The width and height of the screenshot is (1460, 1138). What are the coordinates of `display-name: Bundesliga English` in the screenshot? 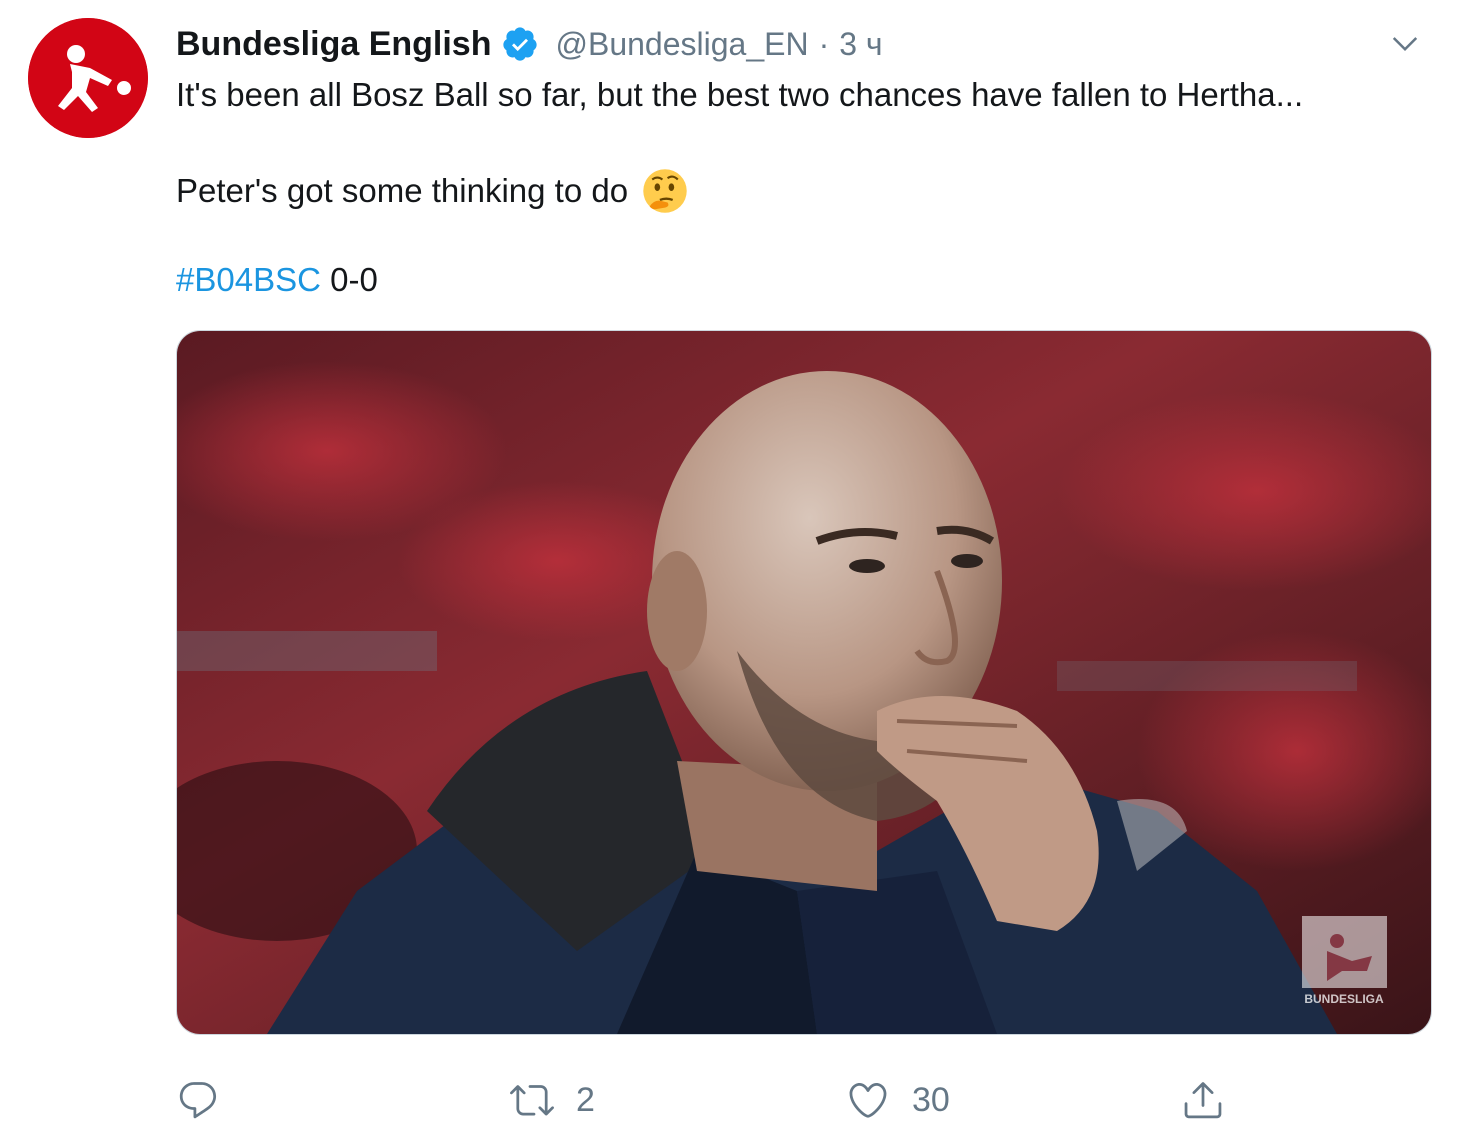 It's located at (333, 44).